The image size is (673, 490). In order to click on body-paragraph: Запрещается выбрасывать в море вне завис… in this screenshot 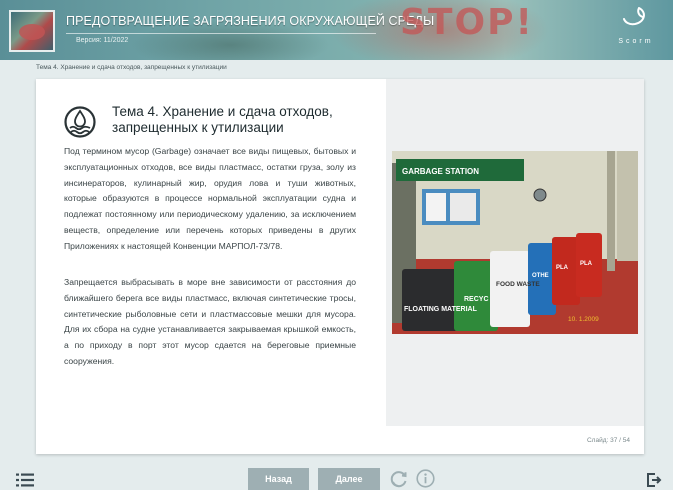, I will do `click(210, 321)`.